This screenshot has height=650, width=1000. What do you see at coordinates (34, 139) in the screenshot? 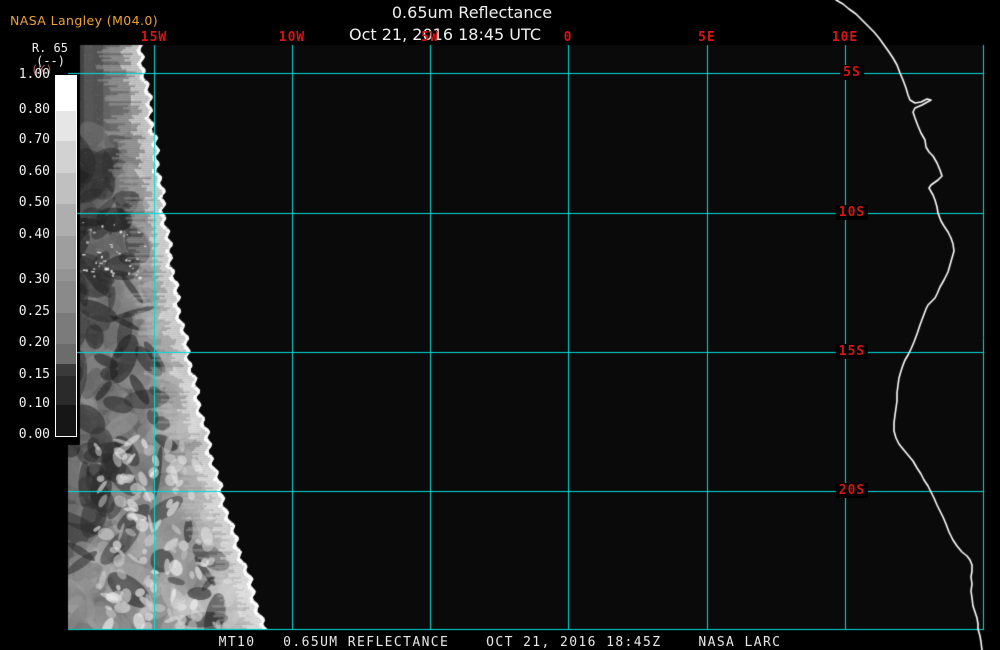
I see `colorbar-tick-label: 0.70` at bounding box center [34, 139].